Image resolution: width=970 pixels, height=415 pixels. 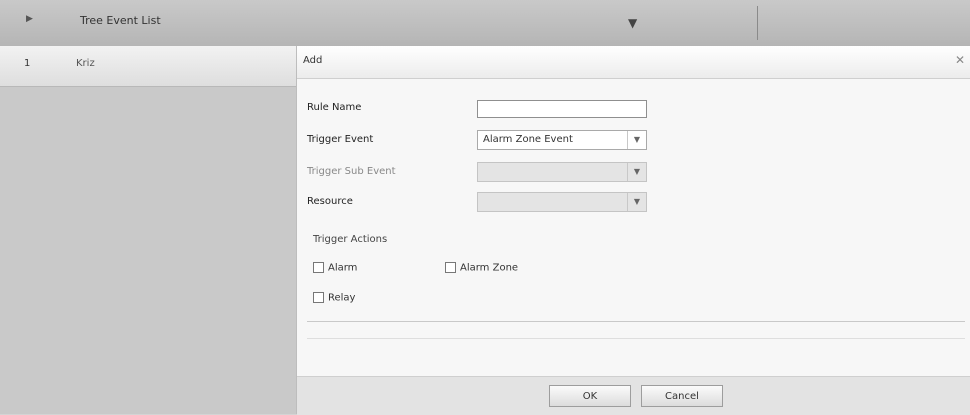 What do you see at coordinates (29, 19) in the screenshot?
I see `expand-arrow-icon: ▶` at bounding box center [29, 19].